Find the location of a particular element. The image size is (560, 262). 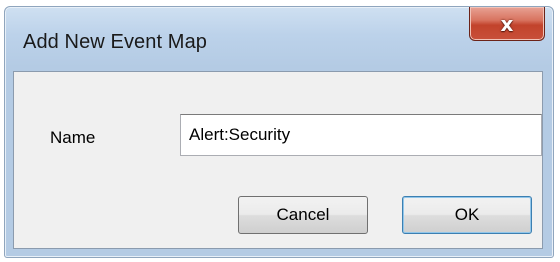

ok-button: OK is located at coordinates (467, 215).